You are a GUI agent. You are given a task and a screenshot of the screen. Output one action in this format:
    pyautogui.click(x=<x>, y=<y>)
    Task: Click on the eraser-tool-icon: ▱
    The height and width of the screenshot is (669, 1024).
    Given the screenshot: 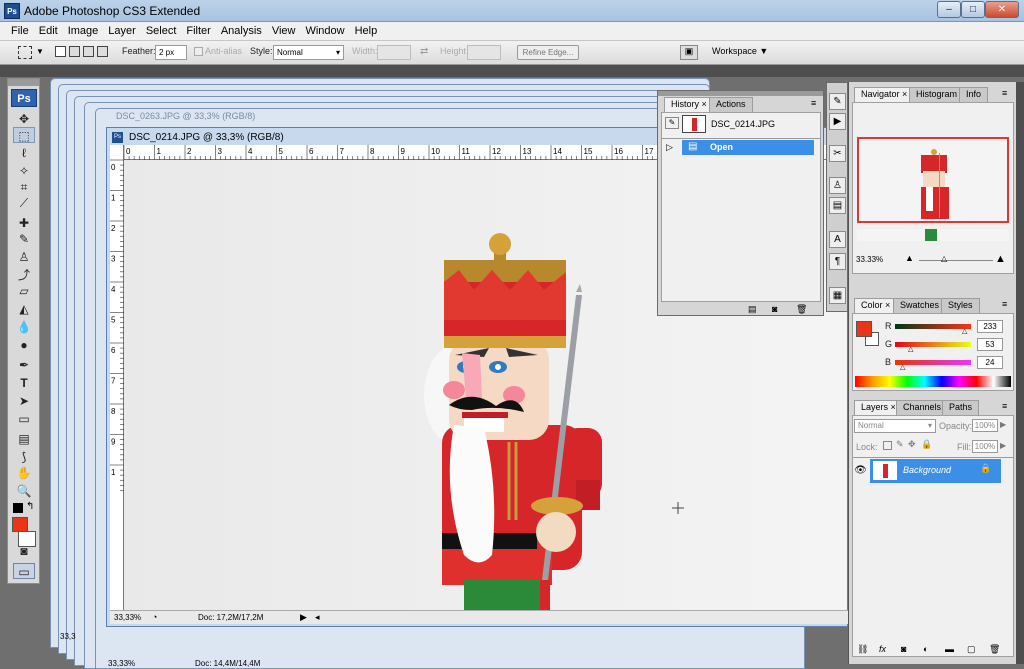 What is the action you would take?
    pyautogui.click(x=24, y=291)
    